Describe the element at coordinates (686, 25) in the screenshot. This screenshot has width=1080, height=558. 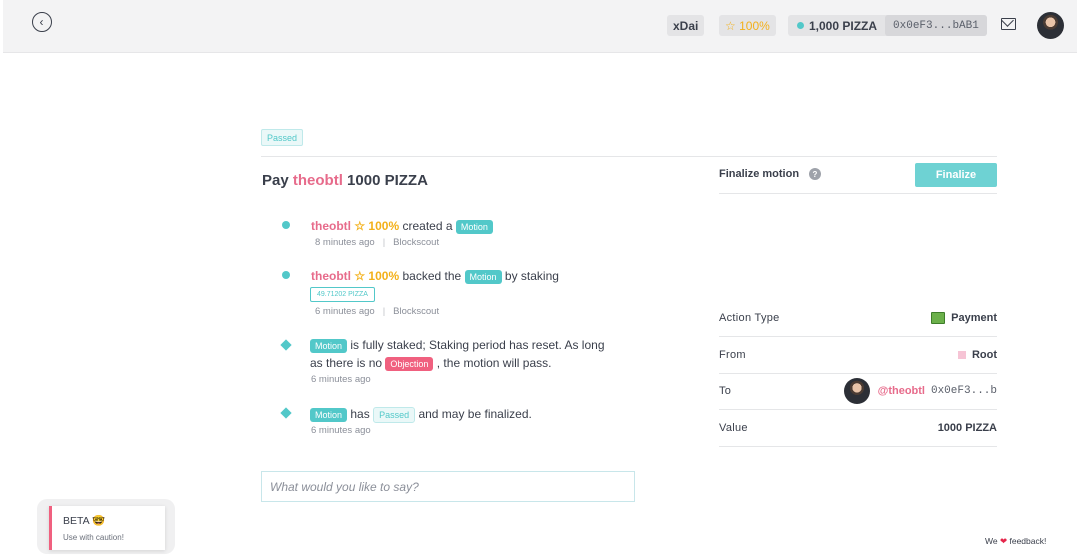
I see `network-badge: xDai` at that location.